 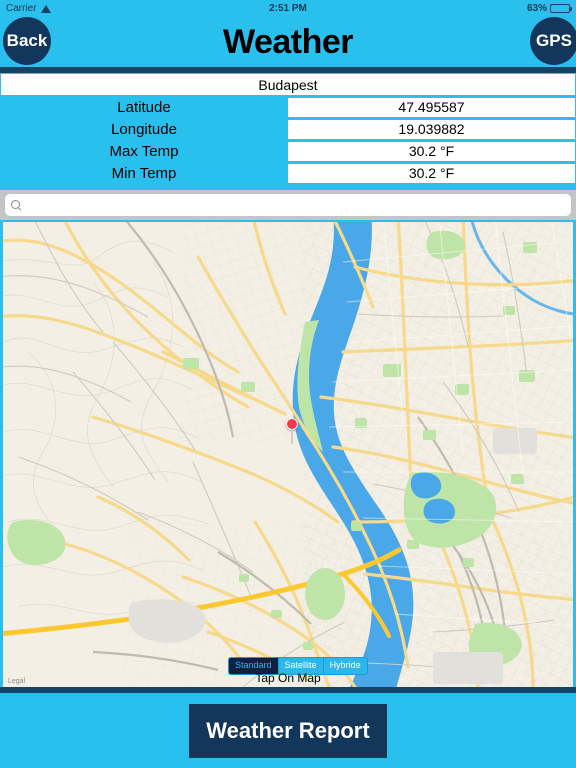 I want to click on search-bar, so click(x=288, y=205).